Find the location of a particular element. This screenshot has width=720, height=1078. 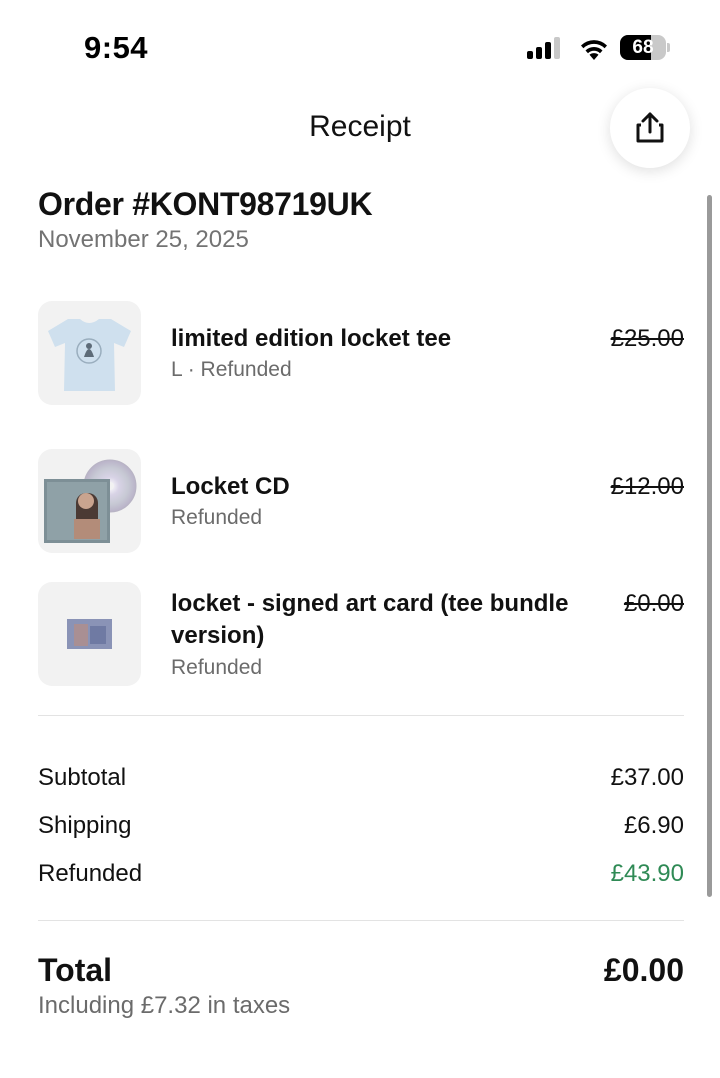

share-icon is located at coordinates (650, 127).